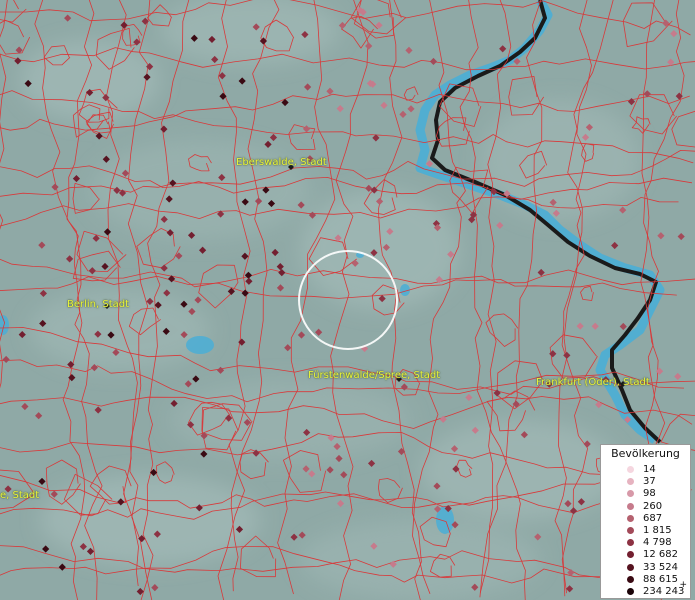 This screenshot has height=600, width=695. What do you see at coordinates (660, 579) in the screenshot?
I see `legend-label: 88 615` at bounding box center [660, 579].